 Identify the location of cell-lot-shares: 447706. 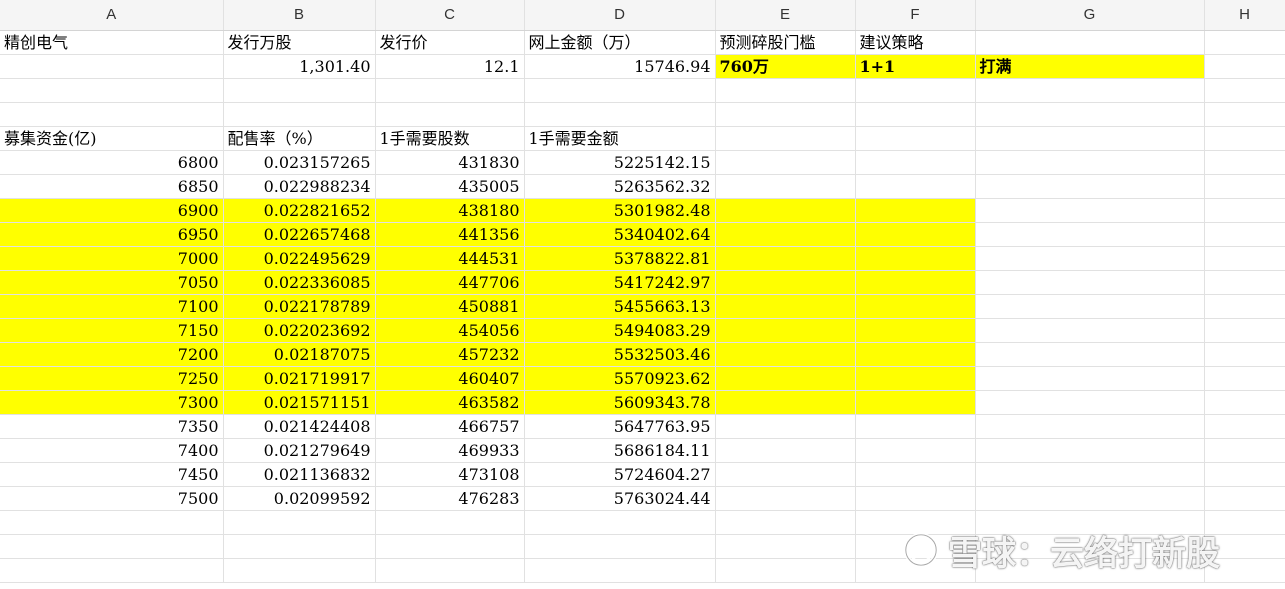
(450, 282).